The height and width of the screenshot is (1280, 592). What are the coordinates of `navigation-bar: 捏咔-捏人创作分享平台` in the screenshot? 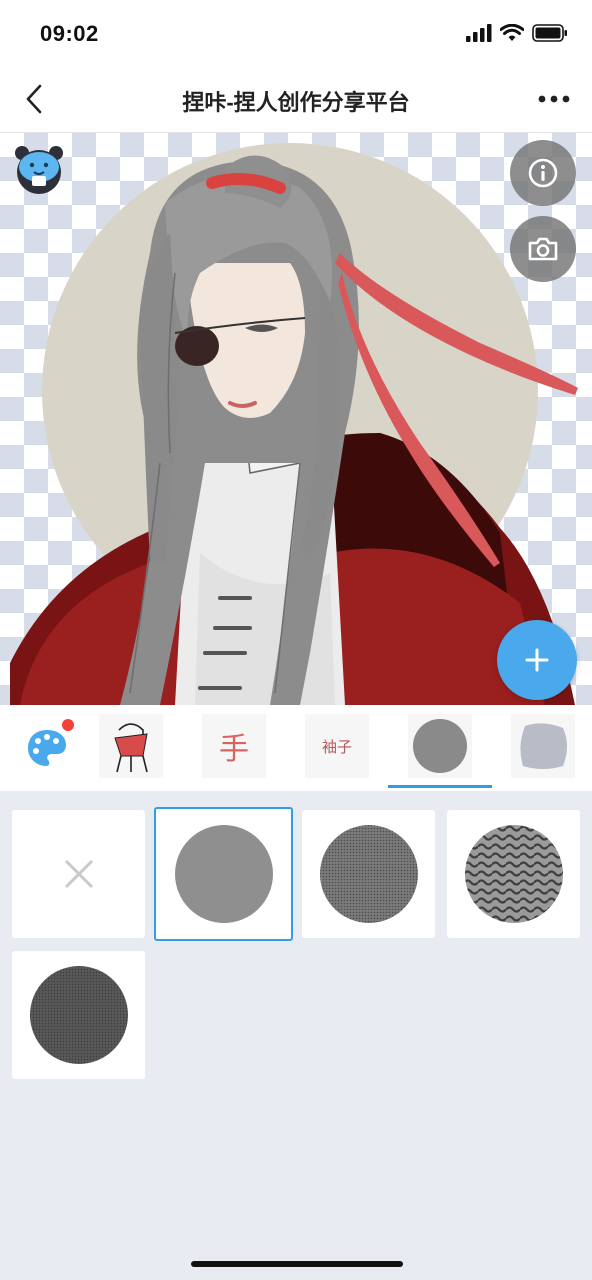 It's located at (296, 99).